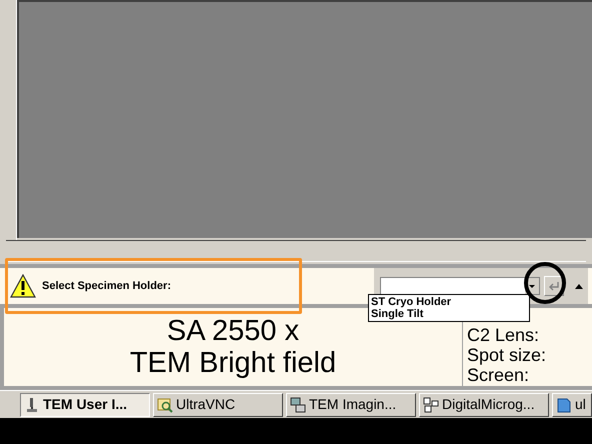  Describe the element at coordinates (431, 404) in the screenshot. I see `blocks-icon` at that location.